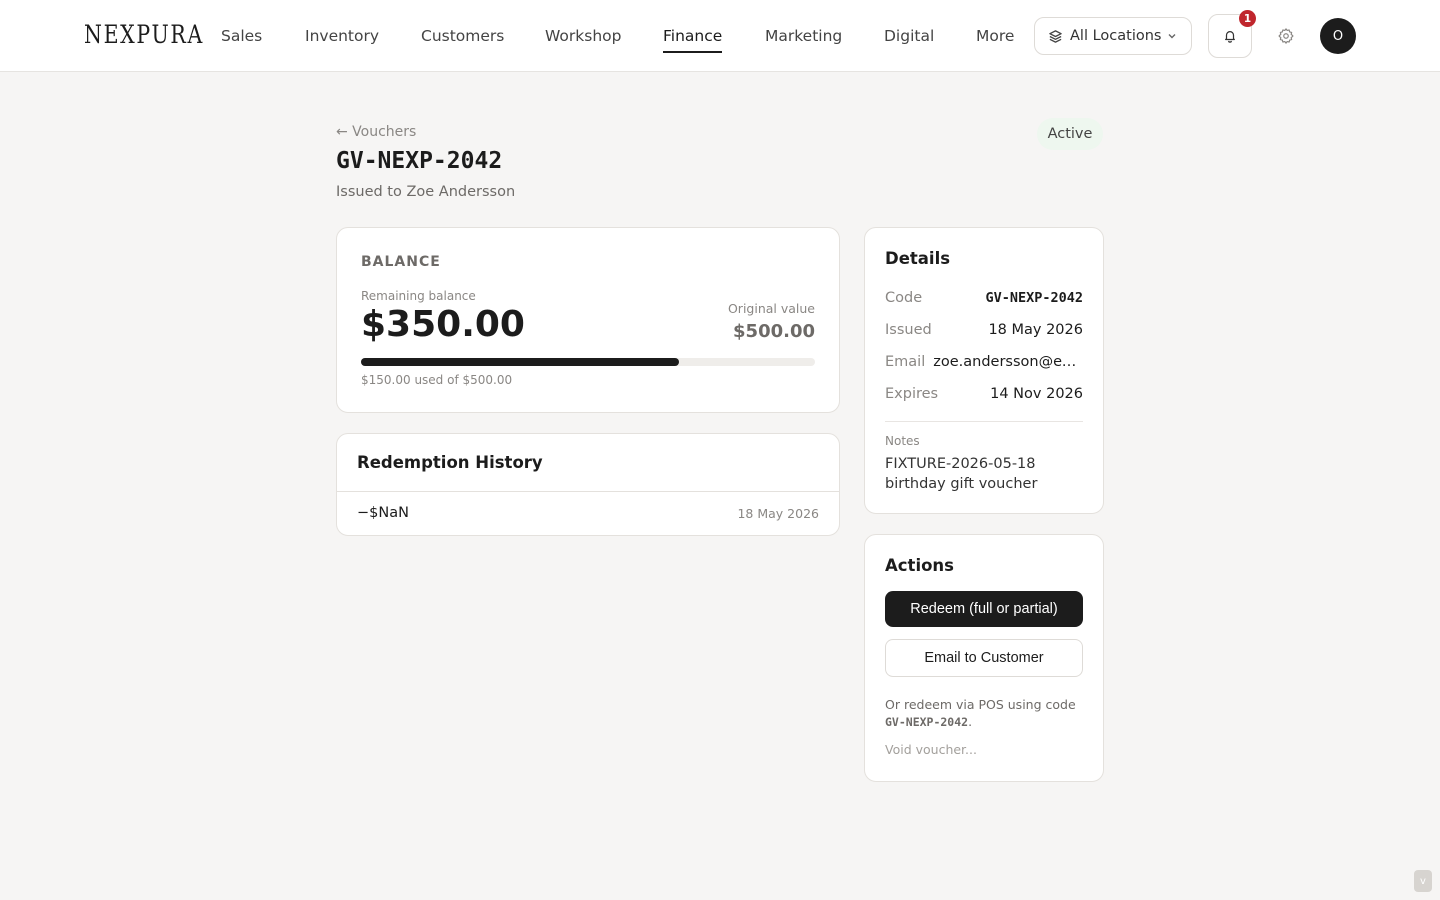 The height and width of the screenshot is (900, 1440). I want to click on location-selector-label: All Locations, so click(1116, 36).